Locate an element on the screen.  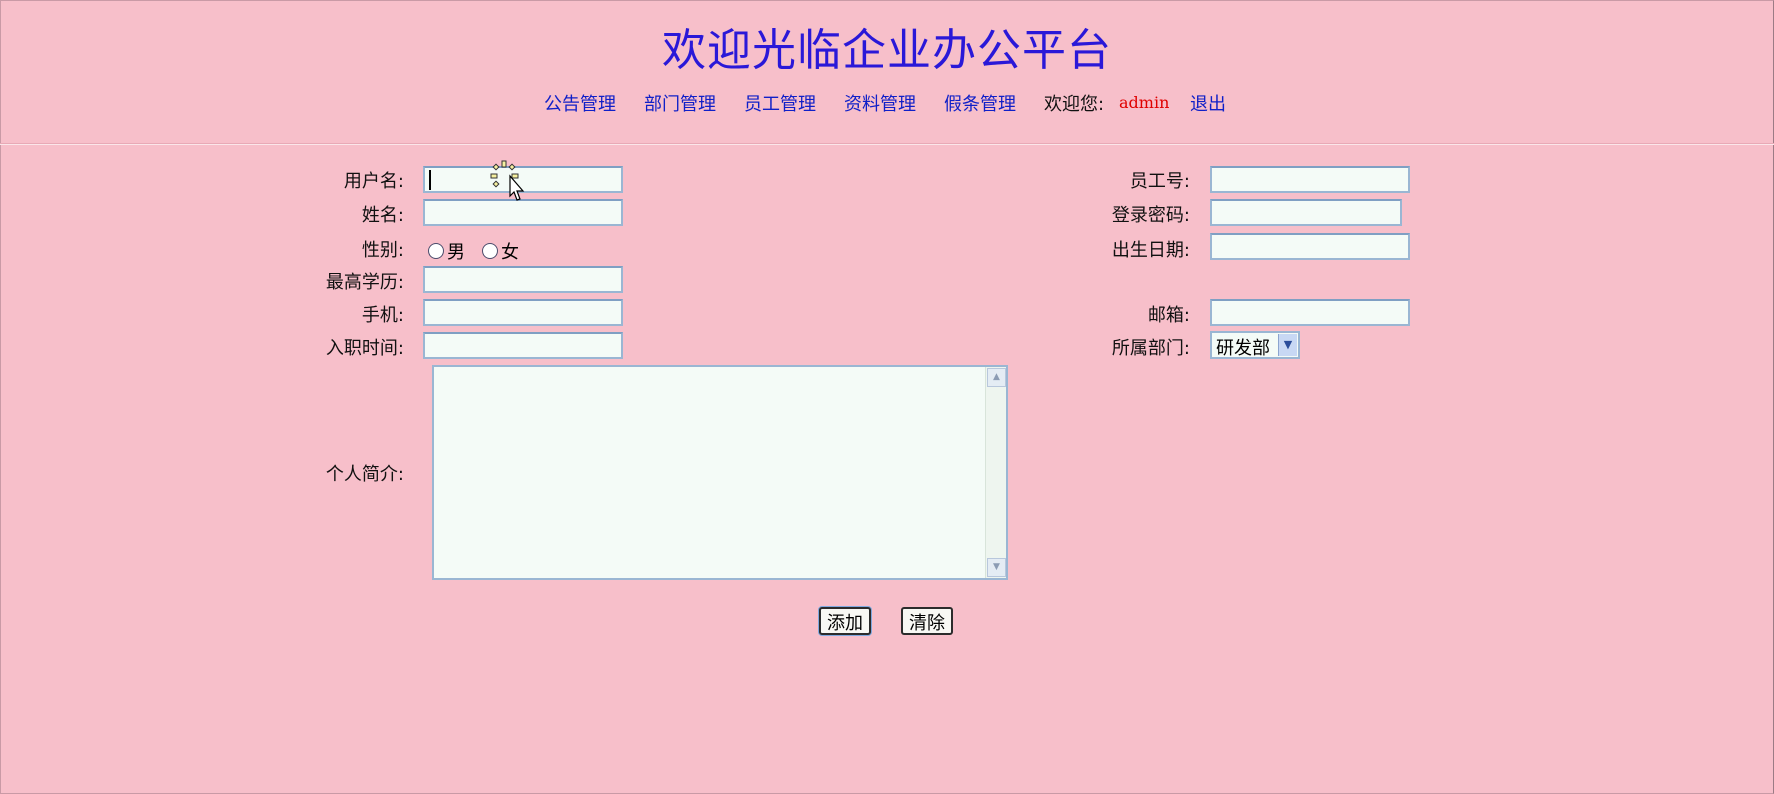
clear-button: 清除 is located at coordinates (927, 621).